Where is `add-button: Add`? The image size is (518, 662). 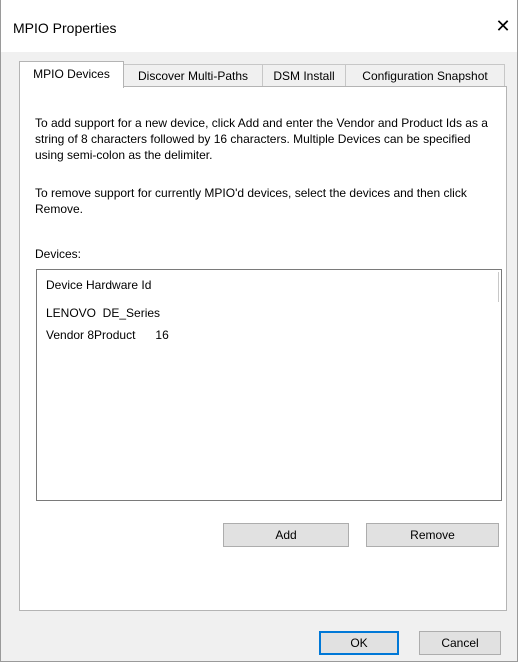 add-button: Add is located at coordinates (286, 535).